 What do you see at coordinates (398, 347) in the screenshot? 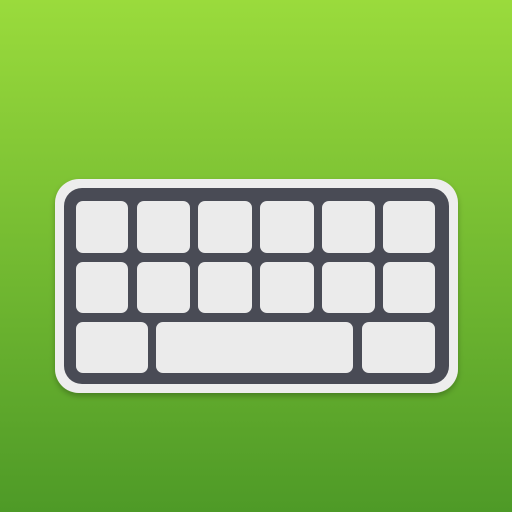
I see `key-right-wide` at bounding box center [398, 347].